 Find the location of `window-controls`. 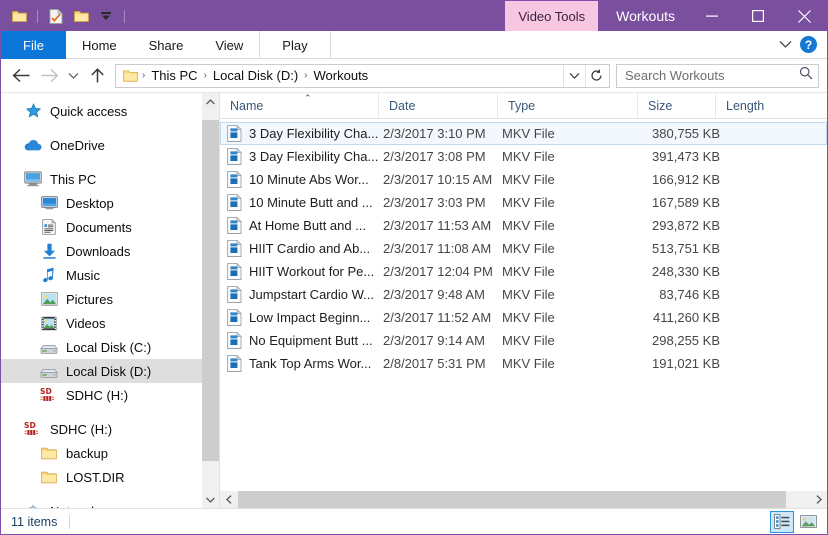

window-controls is located at coordinates (758, 16).